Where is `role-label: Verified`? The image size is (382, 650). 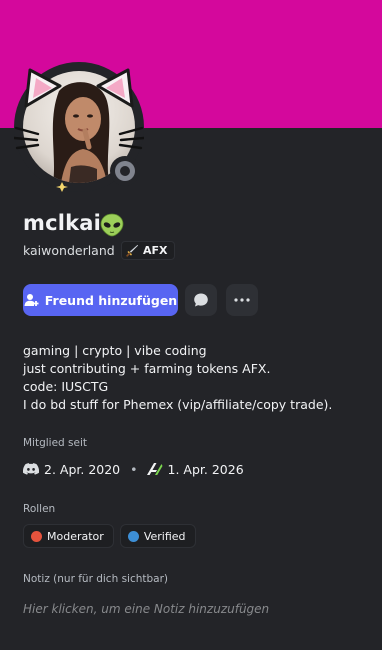
role-label: Verified is located at coordinates (164, 536).